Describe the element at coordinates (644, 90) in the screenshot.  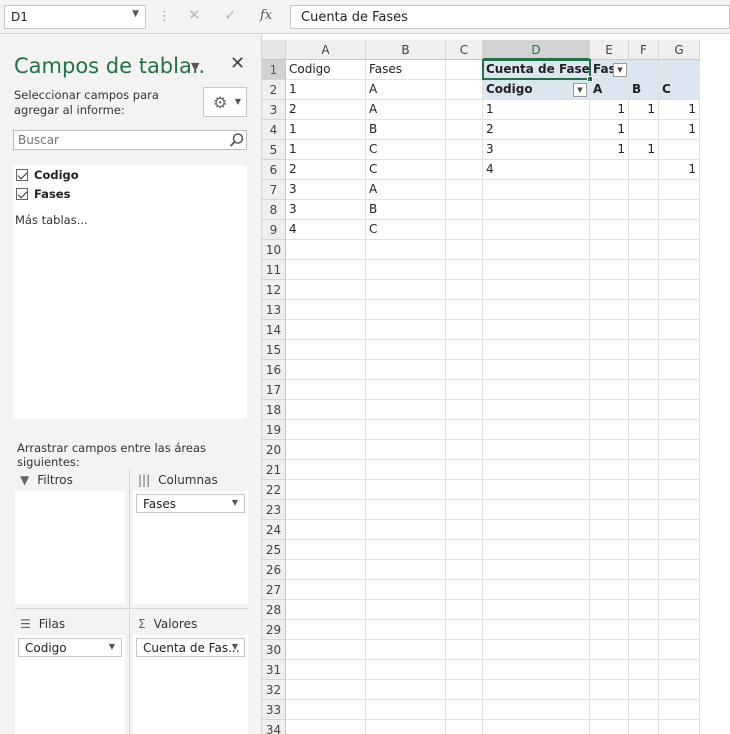
I see `pivot-column-label: B` at that location.